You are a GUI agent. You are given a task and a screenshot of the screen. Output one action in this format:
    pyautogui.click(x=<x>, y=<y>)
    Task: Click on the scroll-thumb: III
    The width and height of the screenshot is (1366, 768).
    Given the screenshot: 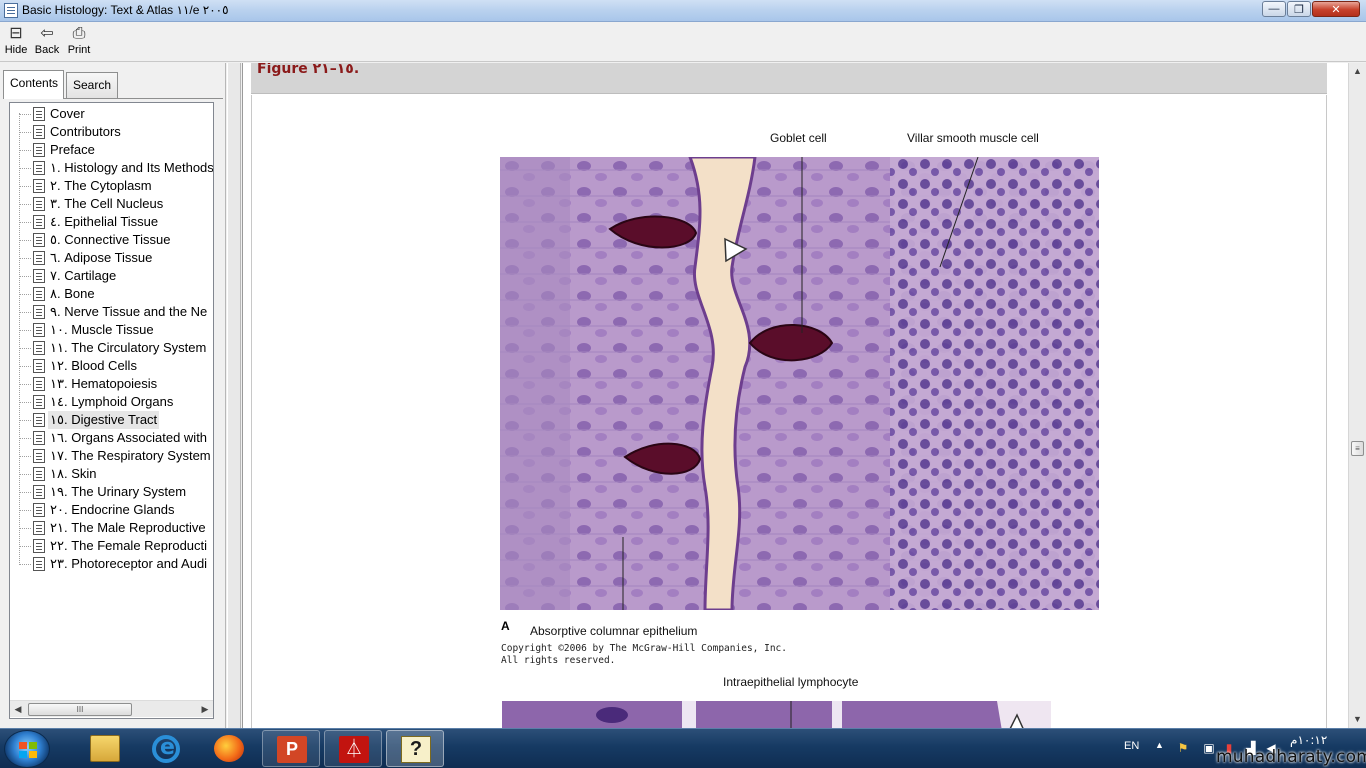 What is the action you would take?
    pyautogui.click(x=80, y=709)
    